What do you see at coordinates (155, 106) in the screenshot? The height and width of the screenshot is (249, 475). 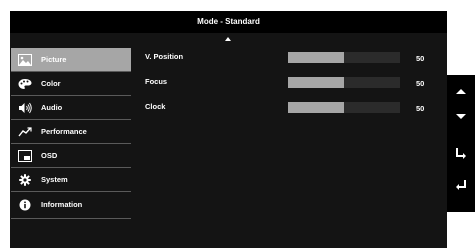 I see `setting-label: Clock` at bounding box center [155, 106].